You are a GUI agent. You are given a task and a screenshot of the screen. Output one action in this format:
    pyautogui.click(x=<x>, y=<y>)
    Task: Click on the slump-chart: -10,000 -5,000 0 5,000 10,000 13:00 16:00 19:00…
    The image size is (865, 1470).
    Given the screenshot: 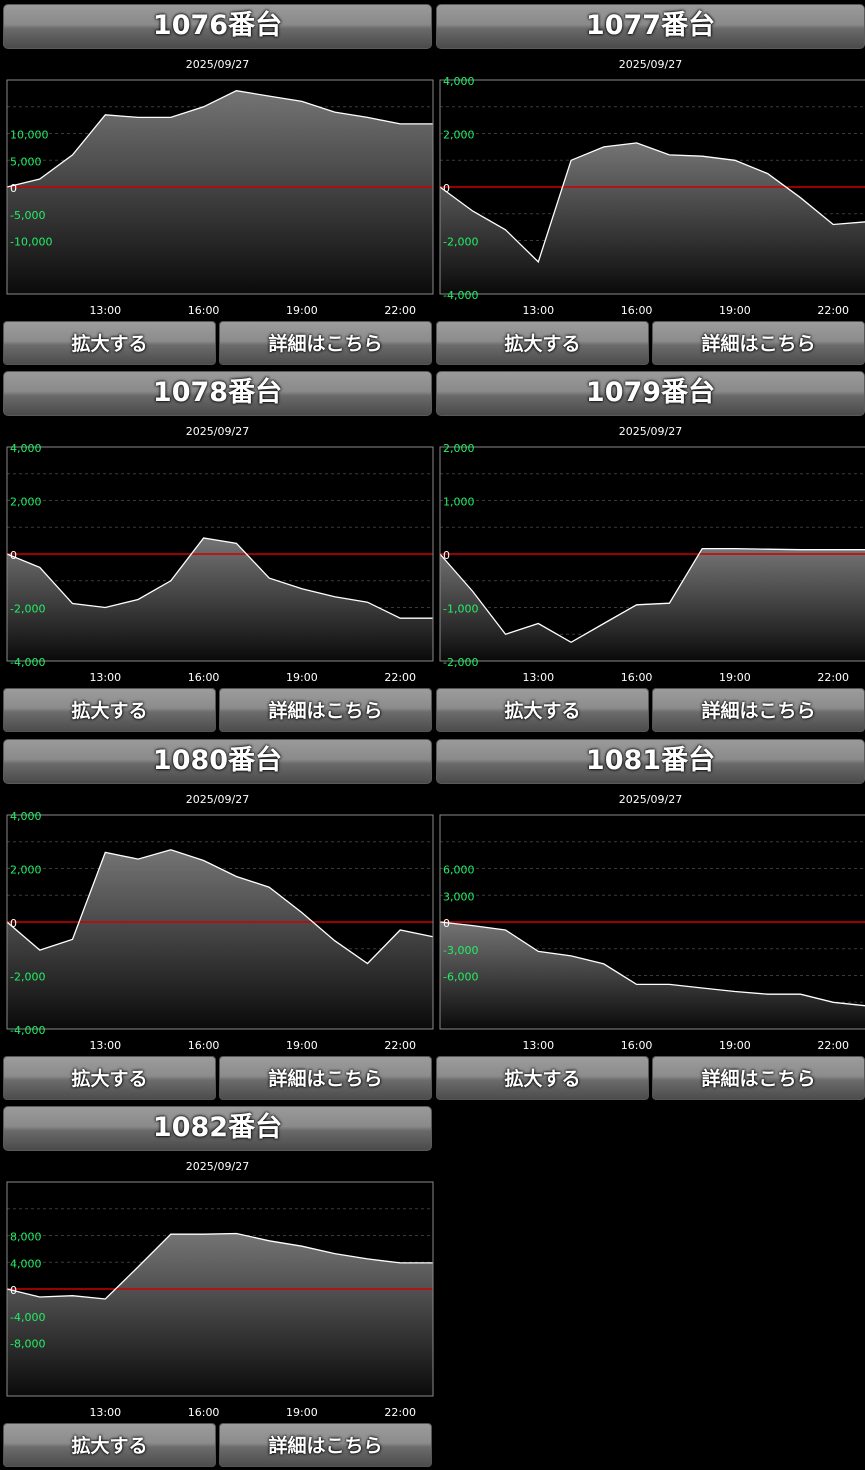 What is the action you would take?
    pyautogui.click(x=218, y=198)
    